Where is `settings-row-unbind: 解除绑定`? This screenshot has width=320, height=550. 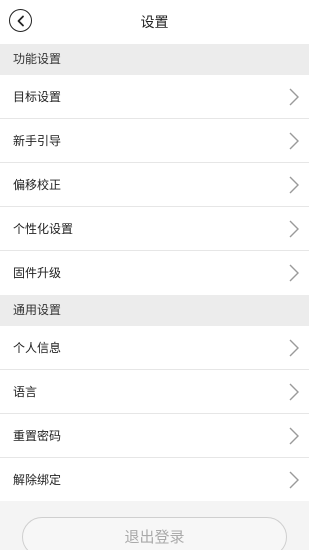 settings-row-unbind: 解除绑定 is located at coordinates (154, 480).